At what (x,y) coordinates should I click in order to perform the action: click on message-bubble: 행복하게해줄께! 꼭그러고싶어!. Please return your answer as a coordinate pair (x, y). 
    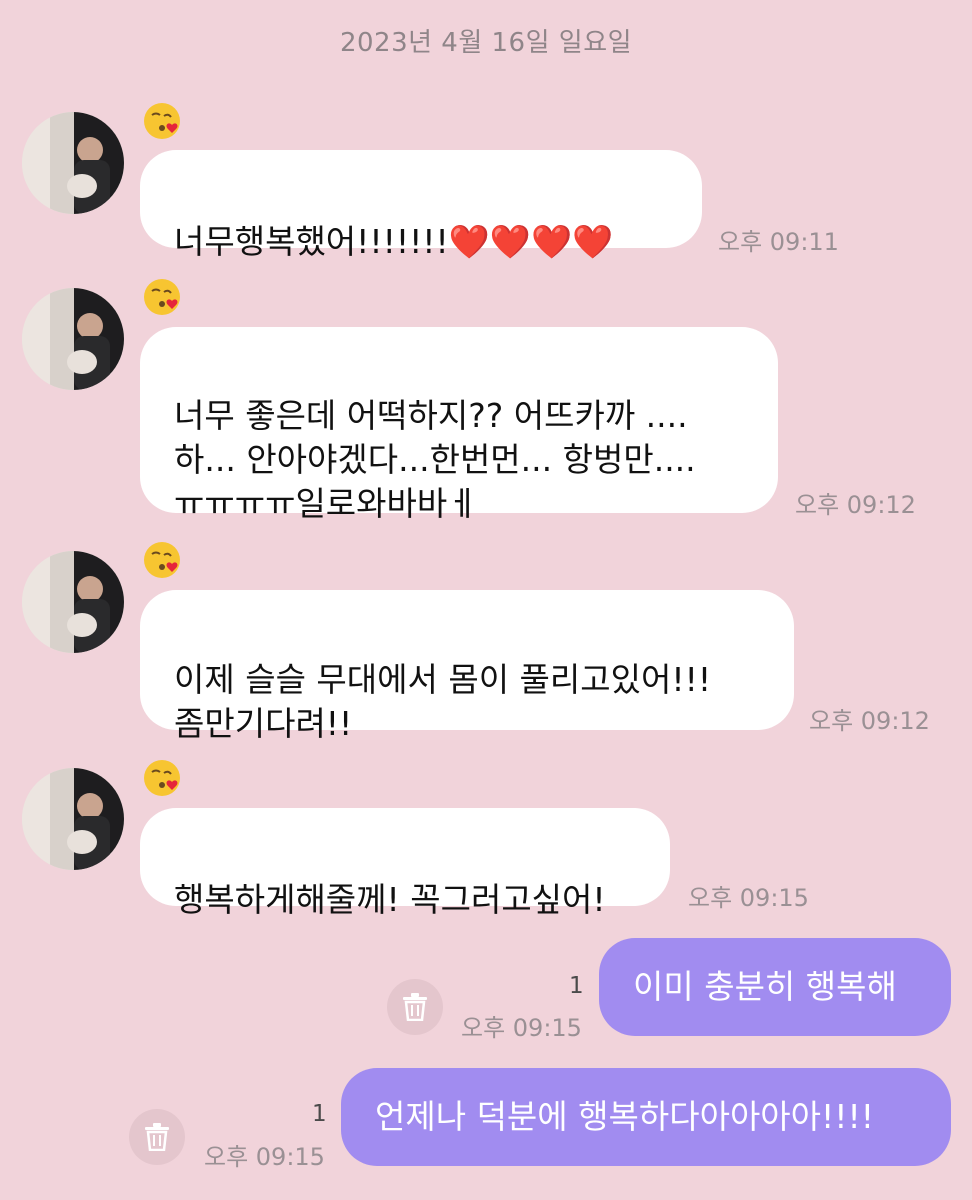
    Looking at the image, I should click on (405, 863).